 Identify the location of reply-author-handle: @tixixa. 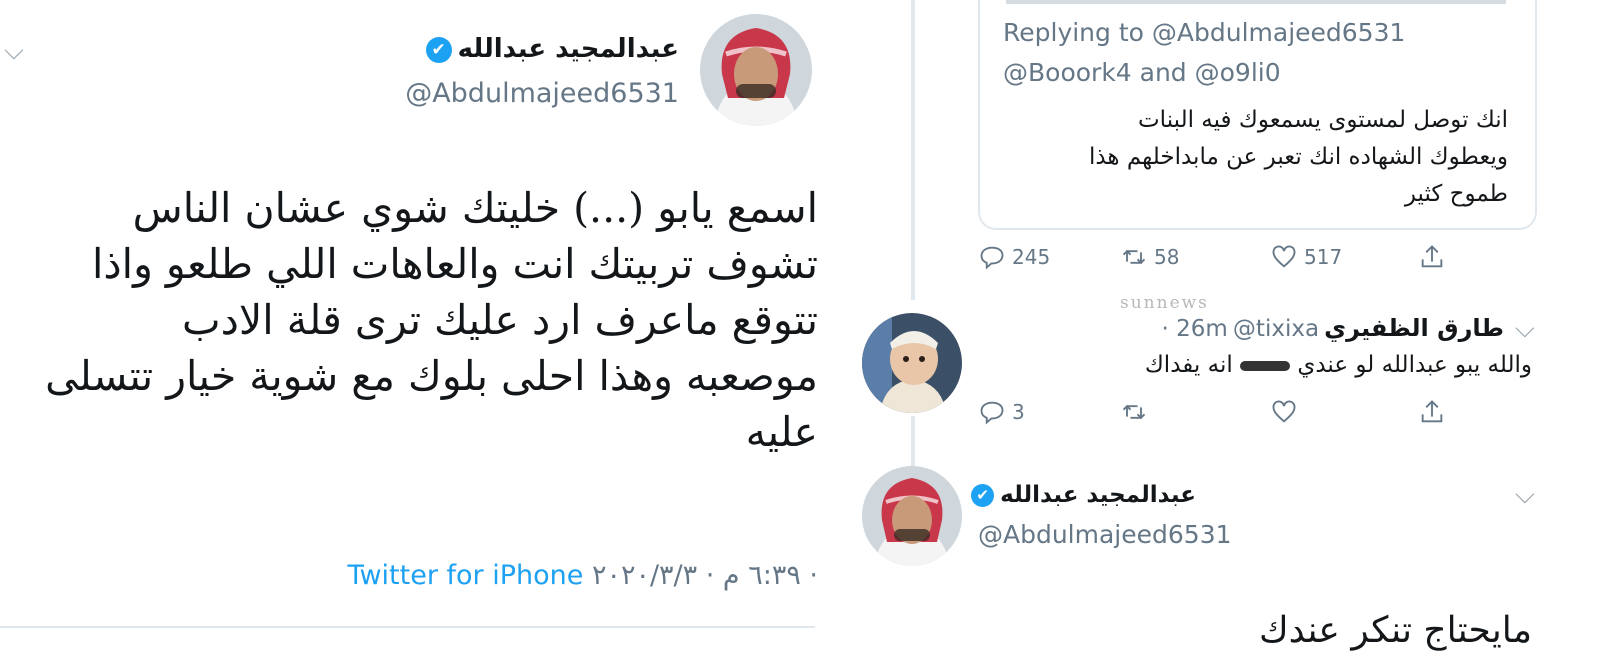
(1276, 329).